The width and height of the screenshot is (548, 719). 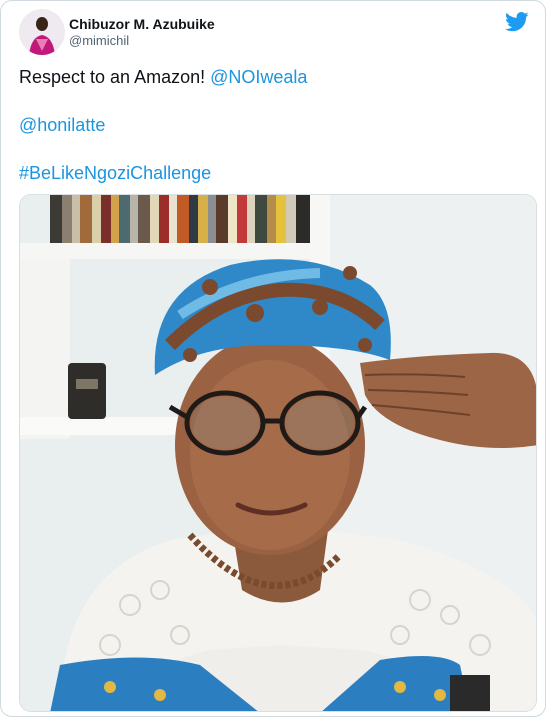 I want to click on tweet-line-3: #BeLikeNgoziChallenge, so click(x=274, y=173).